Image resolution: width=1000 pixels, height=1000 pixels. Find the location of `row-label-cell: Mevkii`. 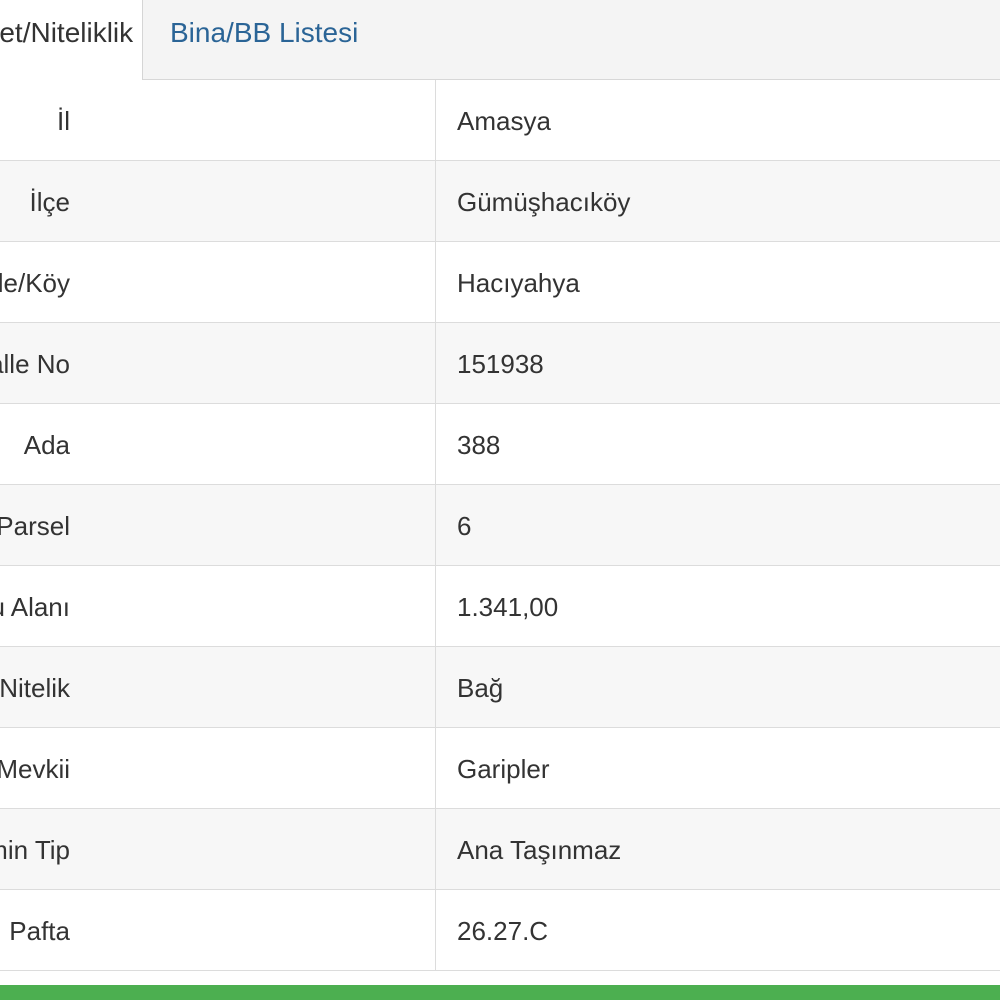

row-label-cell: Mevkii is located at coordinates (218, 768).